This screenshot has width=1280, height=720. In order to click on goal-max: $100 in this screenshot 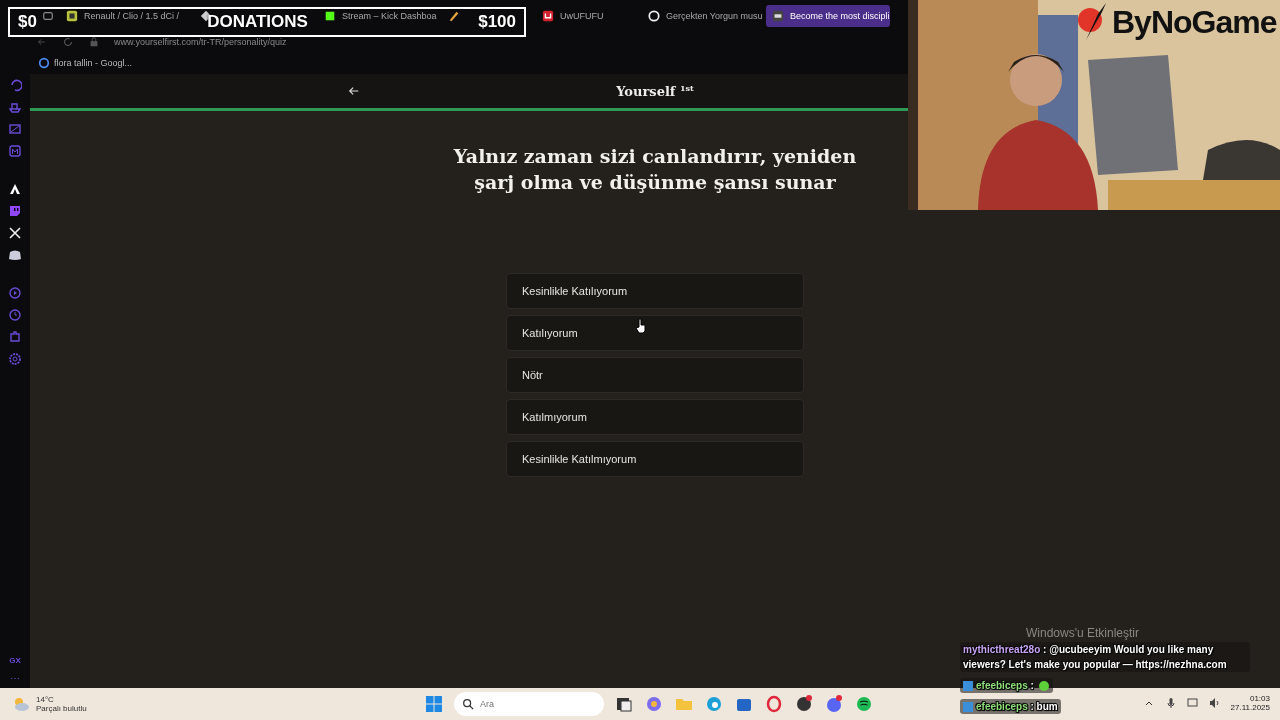, I will do `click(497, 22)`.